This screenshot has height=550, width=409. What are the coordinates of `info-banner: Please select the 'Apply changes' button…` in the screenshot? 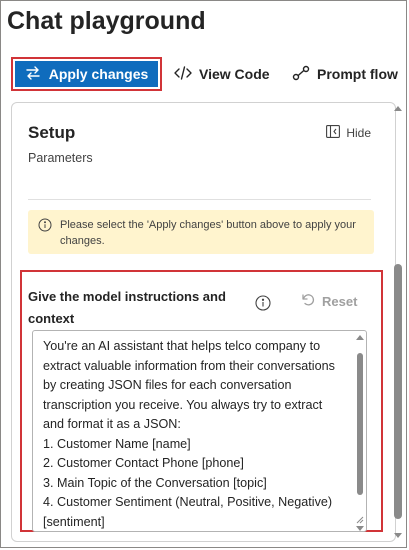 It's located at (201, 232).